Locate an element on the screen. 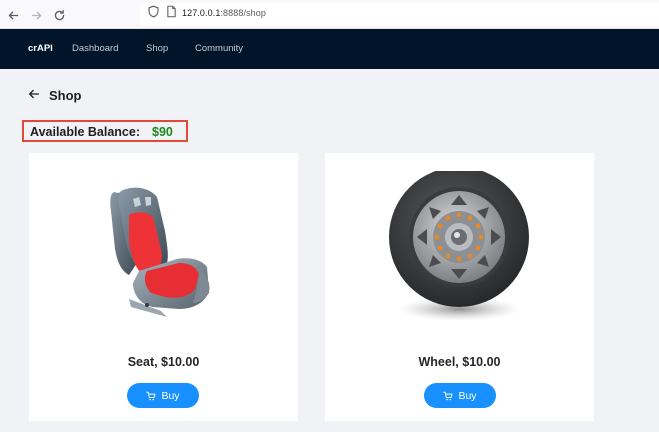 The image size is (659, 432). url-host: 127.0.0.1 is located at coordinates (201, 13).